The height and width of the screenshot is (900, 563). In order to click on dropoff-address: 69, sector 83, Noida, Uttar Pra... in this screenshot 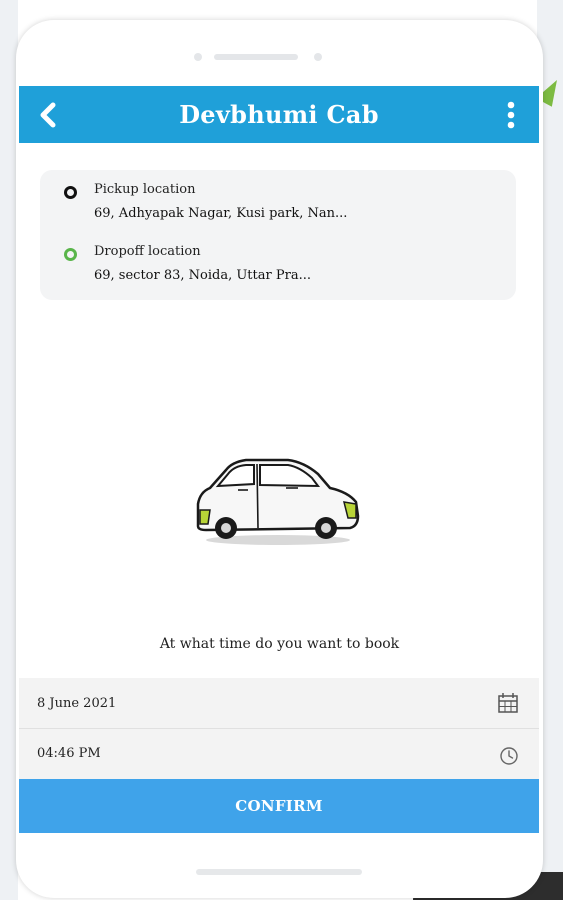, I will do `click(202, 275)`.